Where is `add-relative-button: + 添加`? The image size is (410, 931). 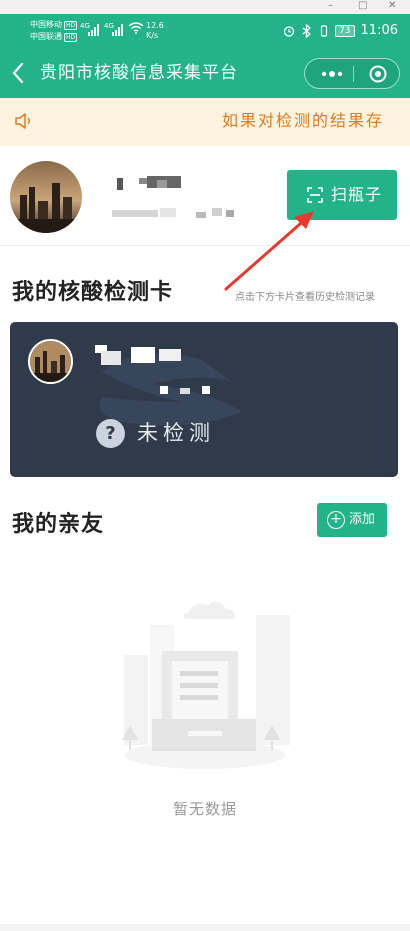
add-relative-button: + 添加 is located at coordinates (352, 520).